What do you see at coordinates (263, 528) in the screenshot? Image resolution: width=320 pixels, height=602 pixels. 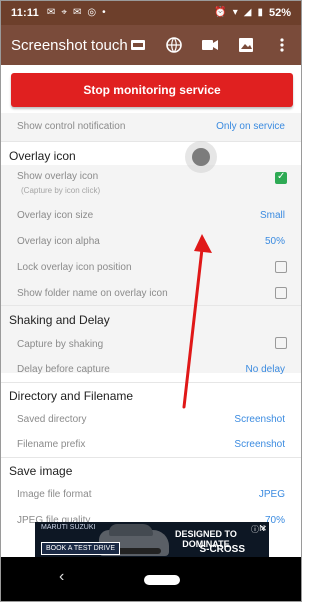 I see `ad-close-icon: ✕` at bounding box center [263, 528].